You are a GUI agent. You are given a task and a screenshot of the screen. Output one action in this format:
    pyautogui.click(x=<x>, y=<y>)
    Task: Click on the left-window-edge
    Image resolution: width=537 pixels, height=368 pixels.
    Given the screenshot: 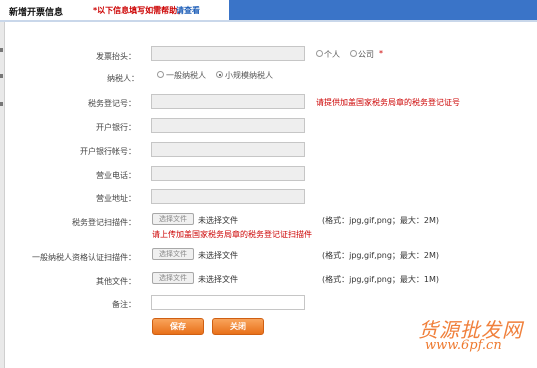 What is the action you would take?
    pyautogui.click(x=2, y=195)
    